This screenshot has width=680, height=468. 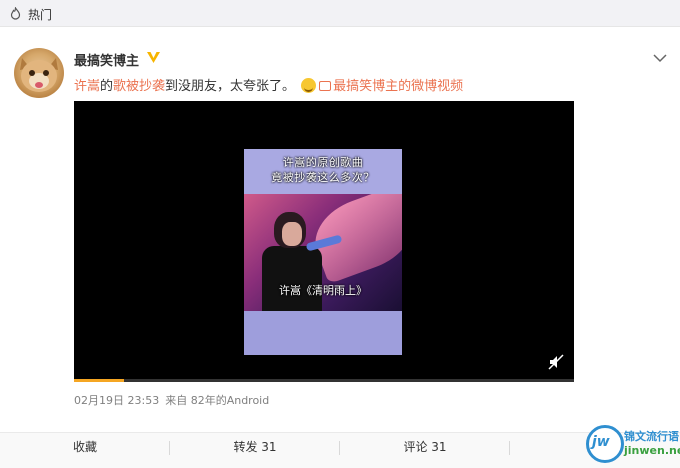 I want to click on verified-v-icon, so click(x=153, y=57).